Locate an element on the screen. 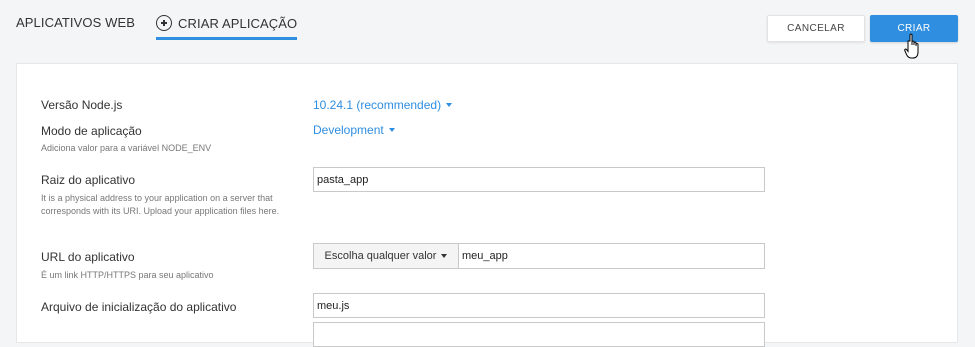 The image size is (975, 347). hand-pointer-icon is located at coordinates (911, 46).